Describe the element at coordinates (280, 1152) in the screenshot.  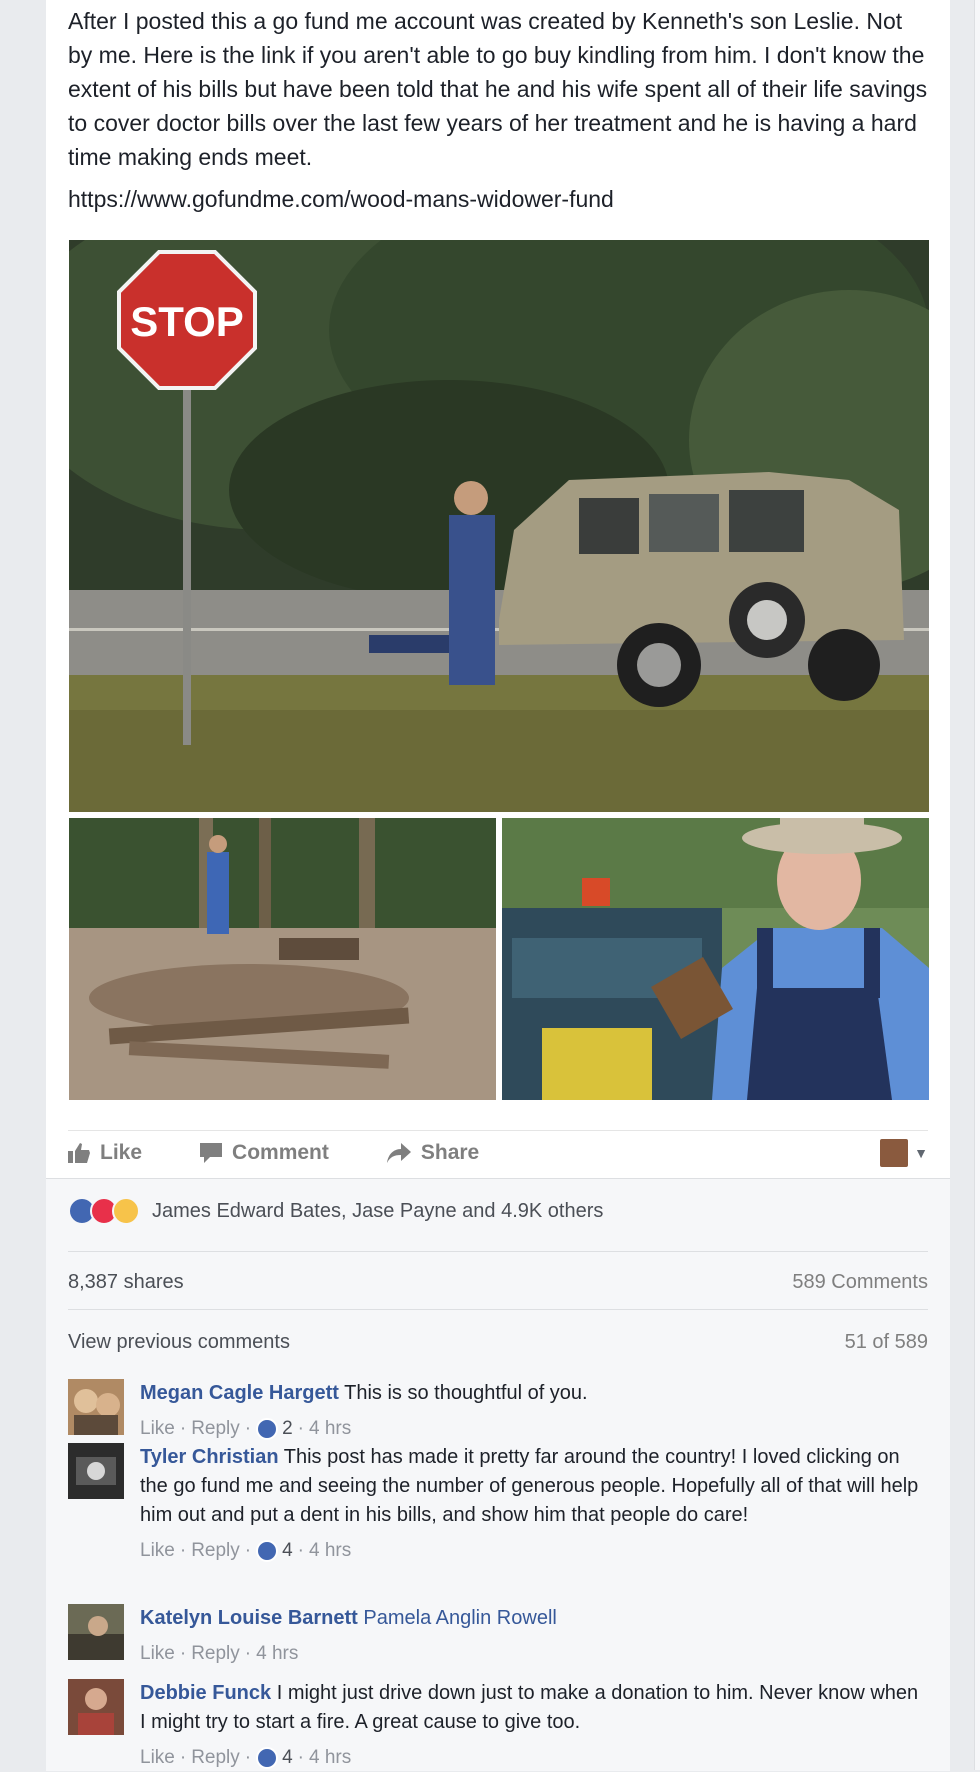
I see `comment-label: Comment` at that location.